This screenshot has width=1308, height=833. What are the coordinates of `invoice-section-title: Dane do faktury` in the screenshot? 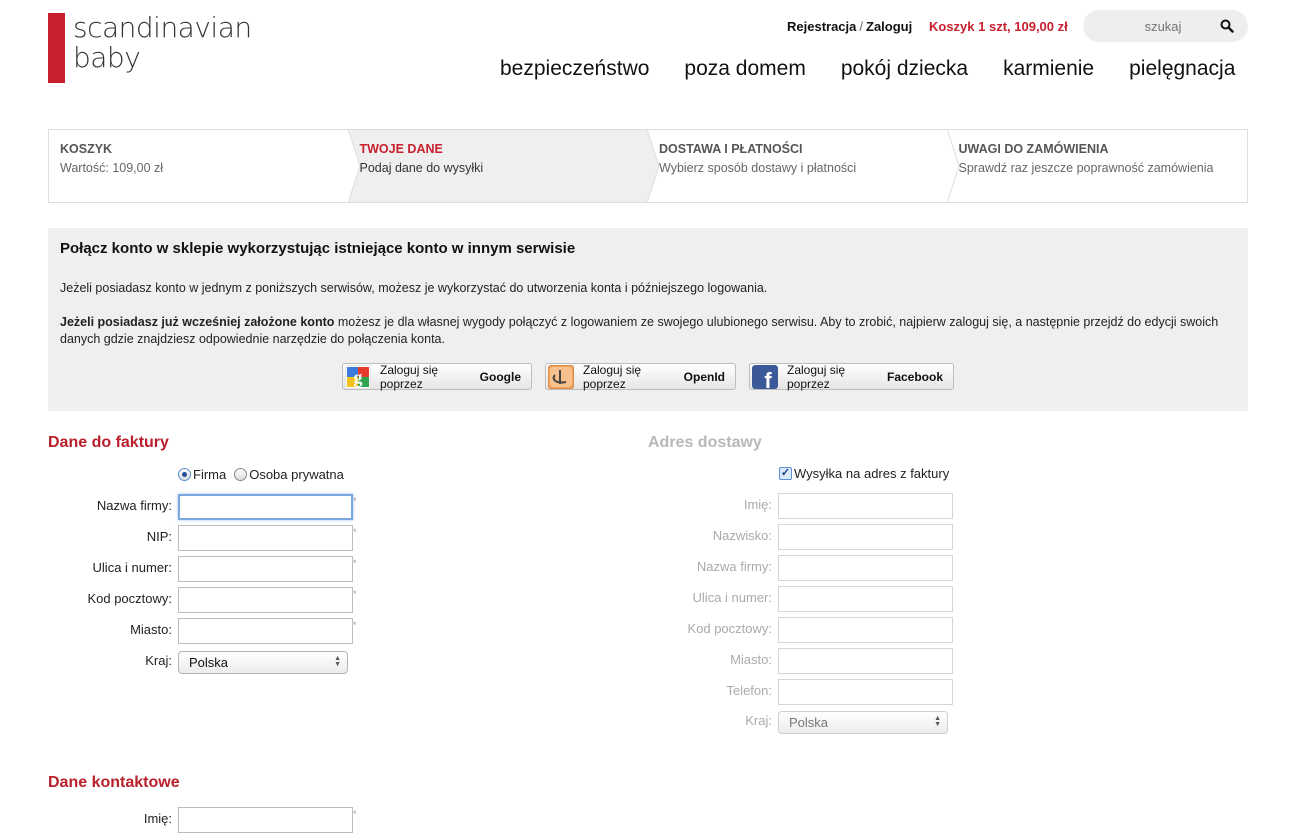 It's located at (108, 442).